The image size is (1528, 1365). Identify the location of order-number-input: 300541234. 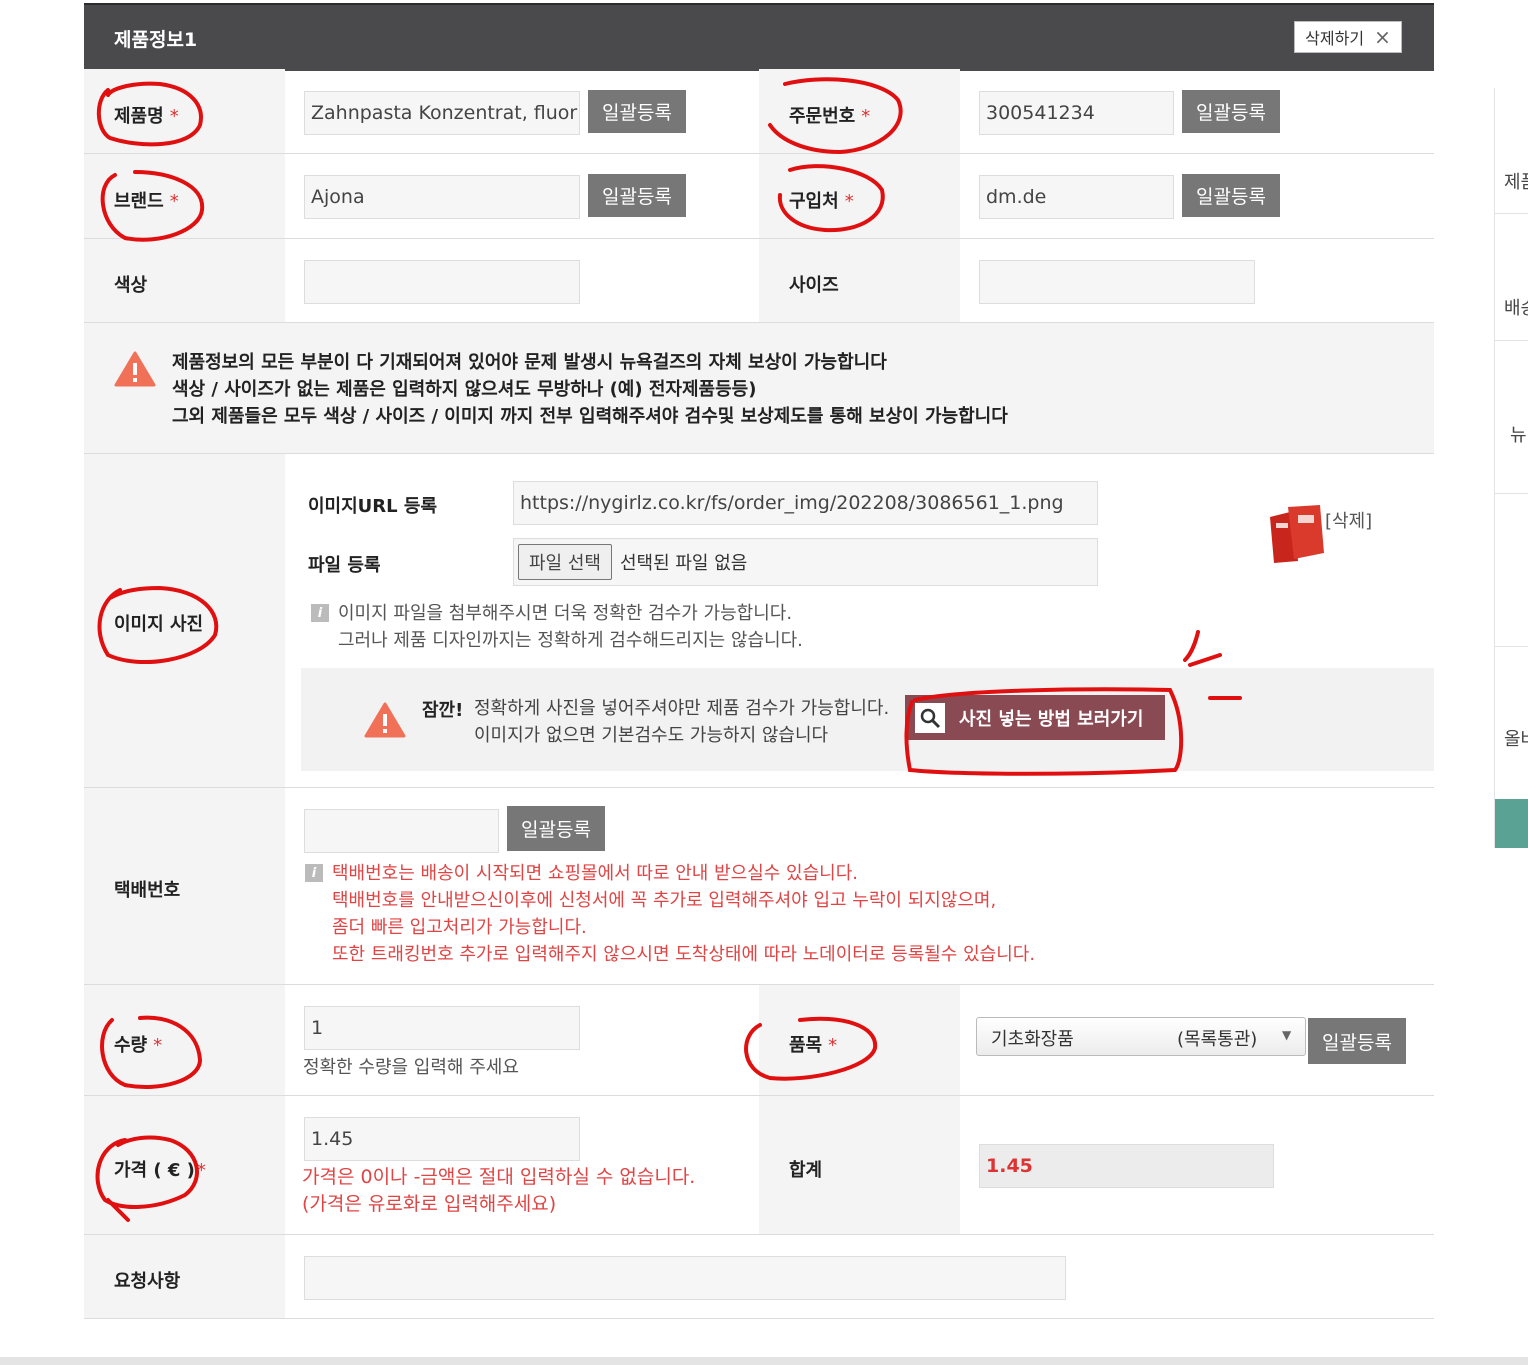
(1076, 113).